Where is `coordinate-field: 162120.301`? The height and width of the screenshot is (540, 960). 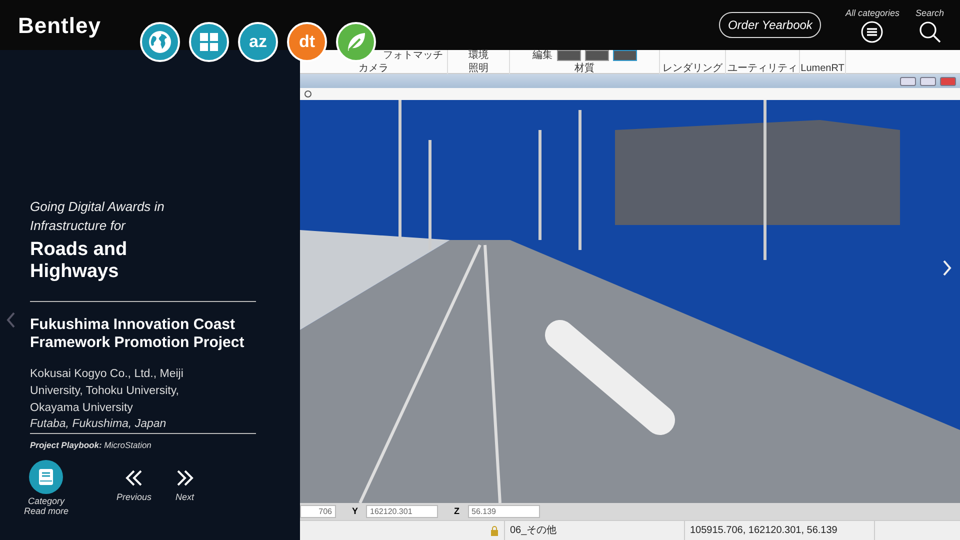
coordinate-field: 162120.301 is located at coordinates (402, 511).